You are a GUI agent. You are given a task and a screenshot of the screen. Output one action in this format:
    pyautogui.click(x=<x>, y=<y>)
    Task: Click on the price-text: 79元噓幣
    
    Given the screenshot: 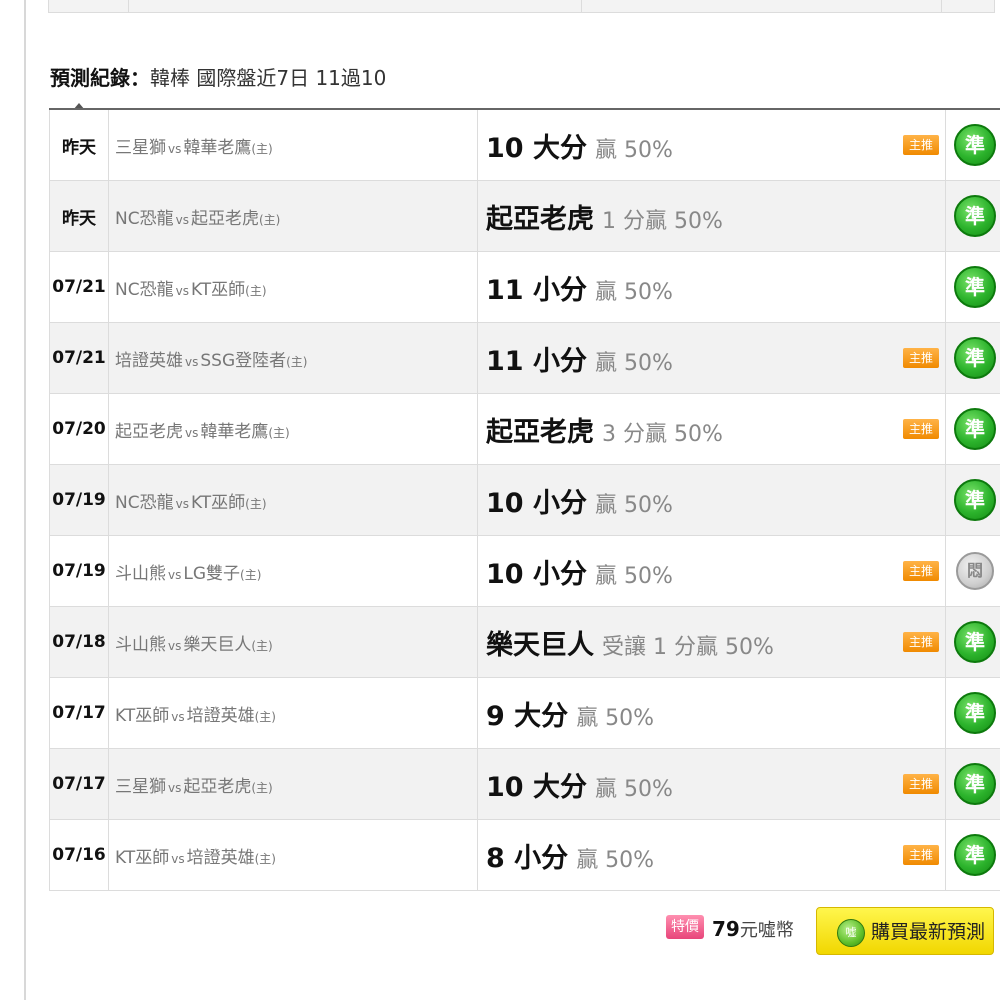 What is the action you would take?
    pyautogui.click(x=753, y=929)
    